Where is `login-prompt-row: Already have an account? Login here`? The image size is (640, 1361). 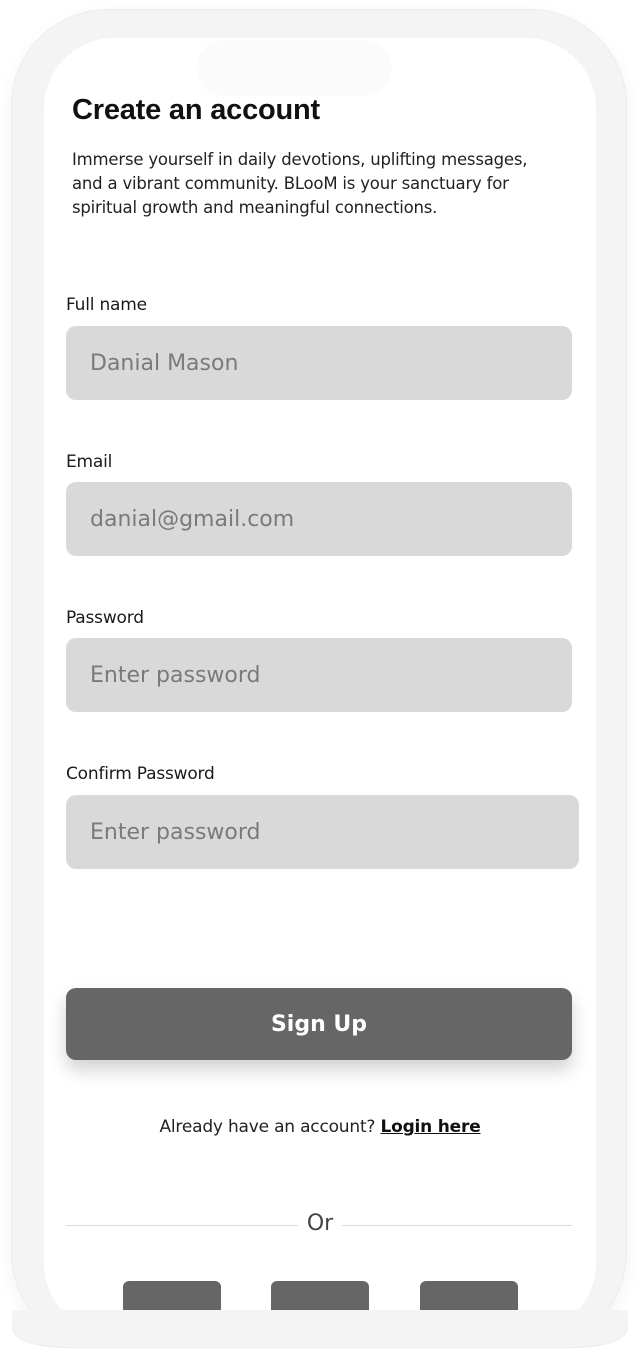 login-prompt-row: Already have an account? Login here is located at coordinates (320, 1127).